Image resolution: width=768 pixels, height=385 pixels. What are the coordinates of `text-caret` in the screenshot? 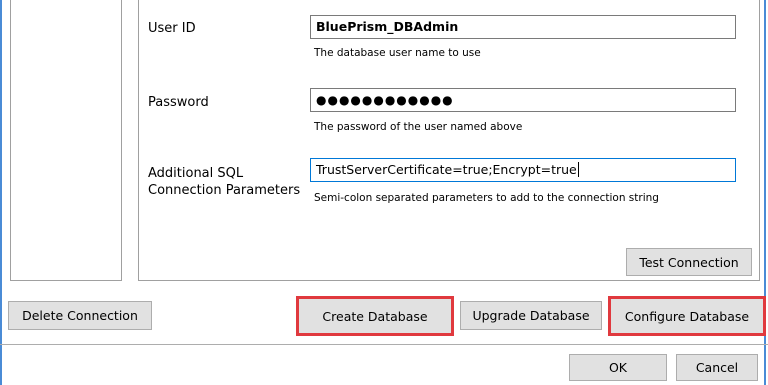 It's located at (578, 169).